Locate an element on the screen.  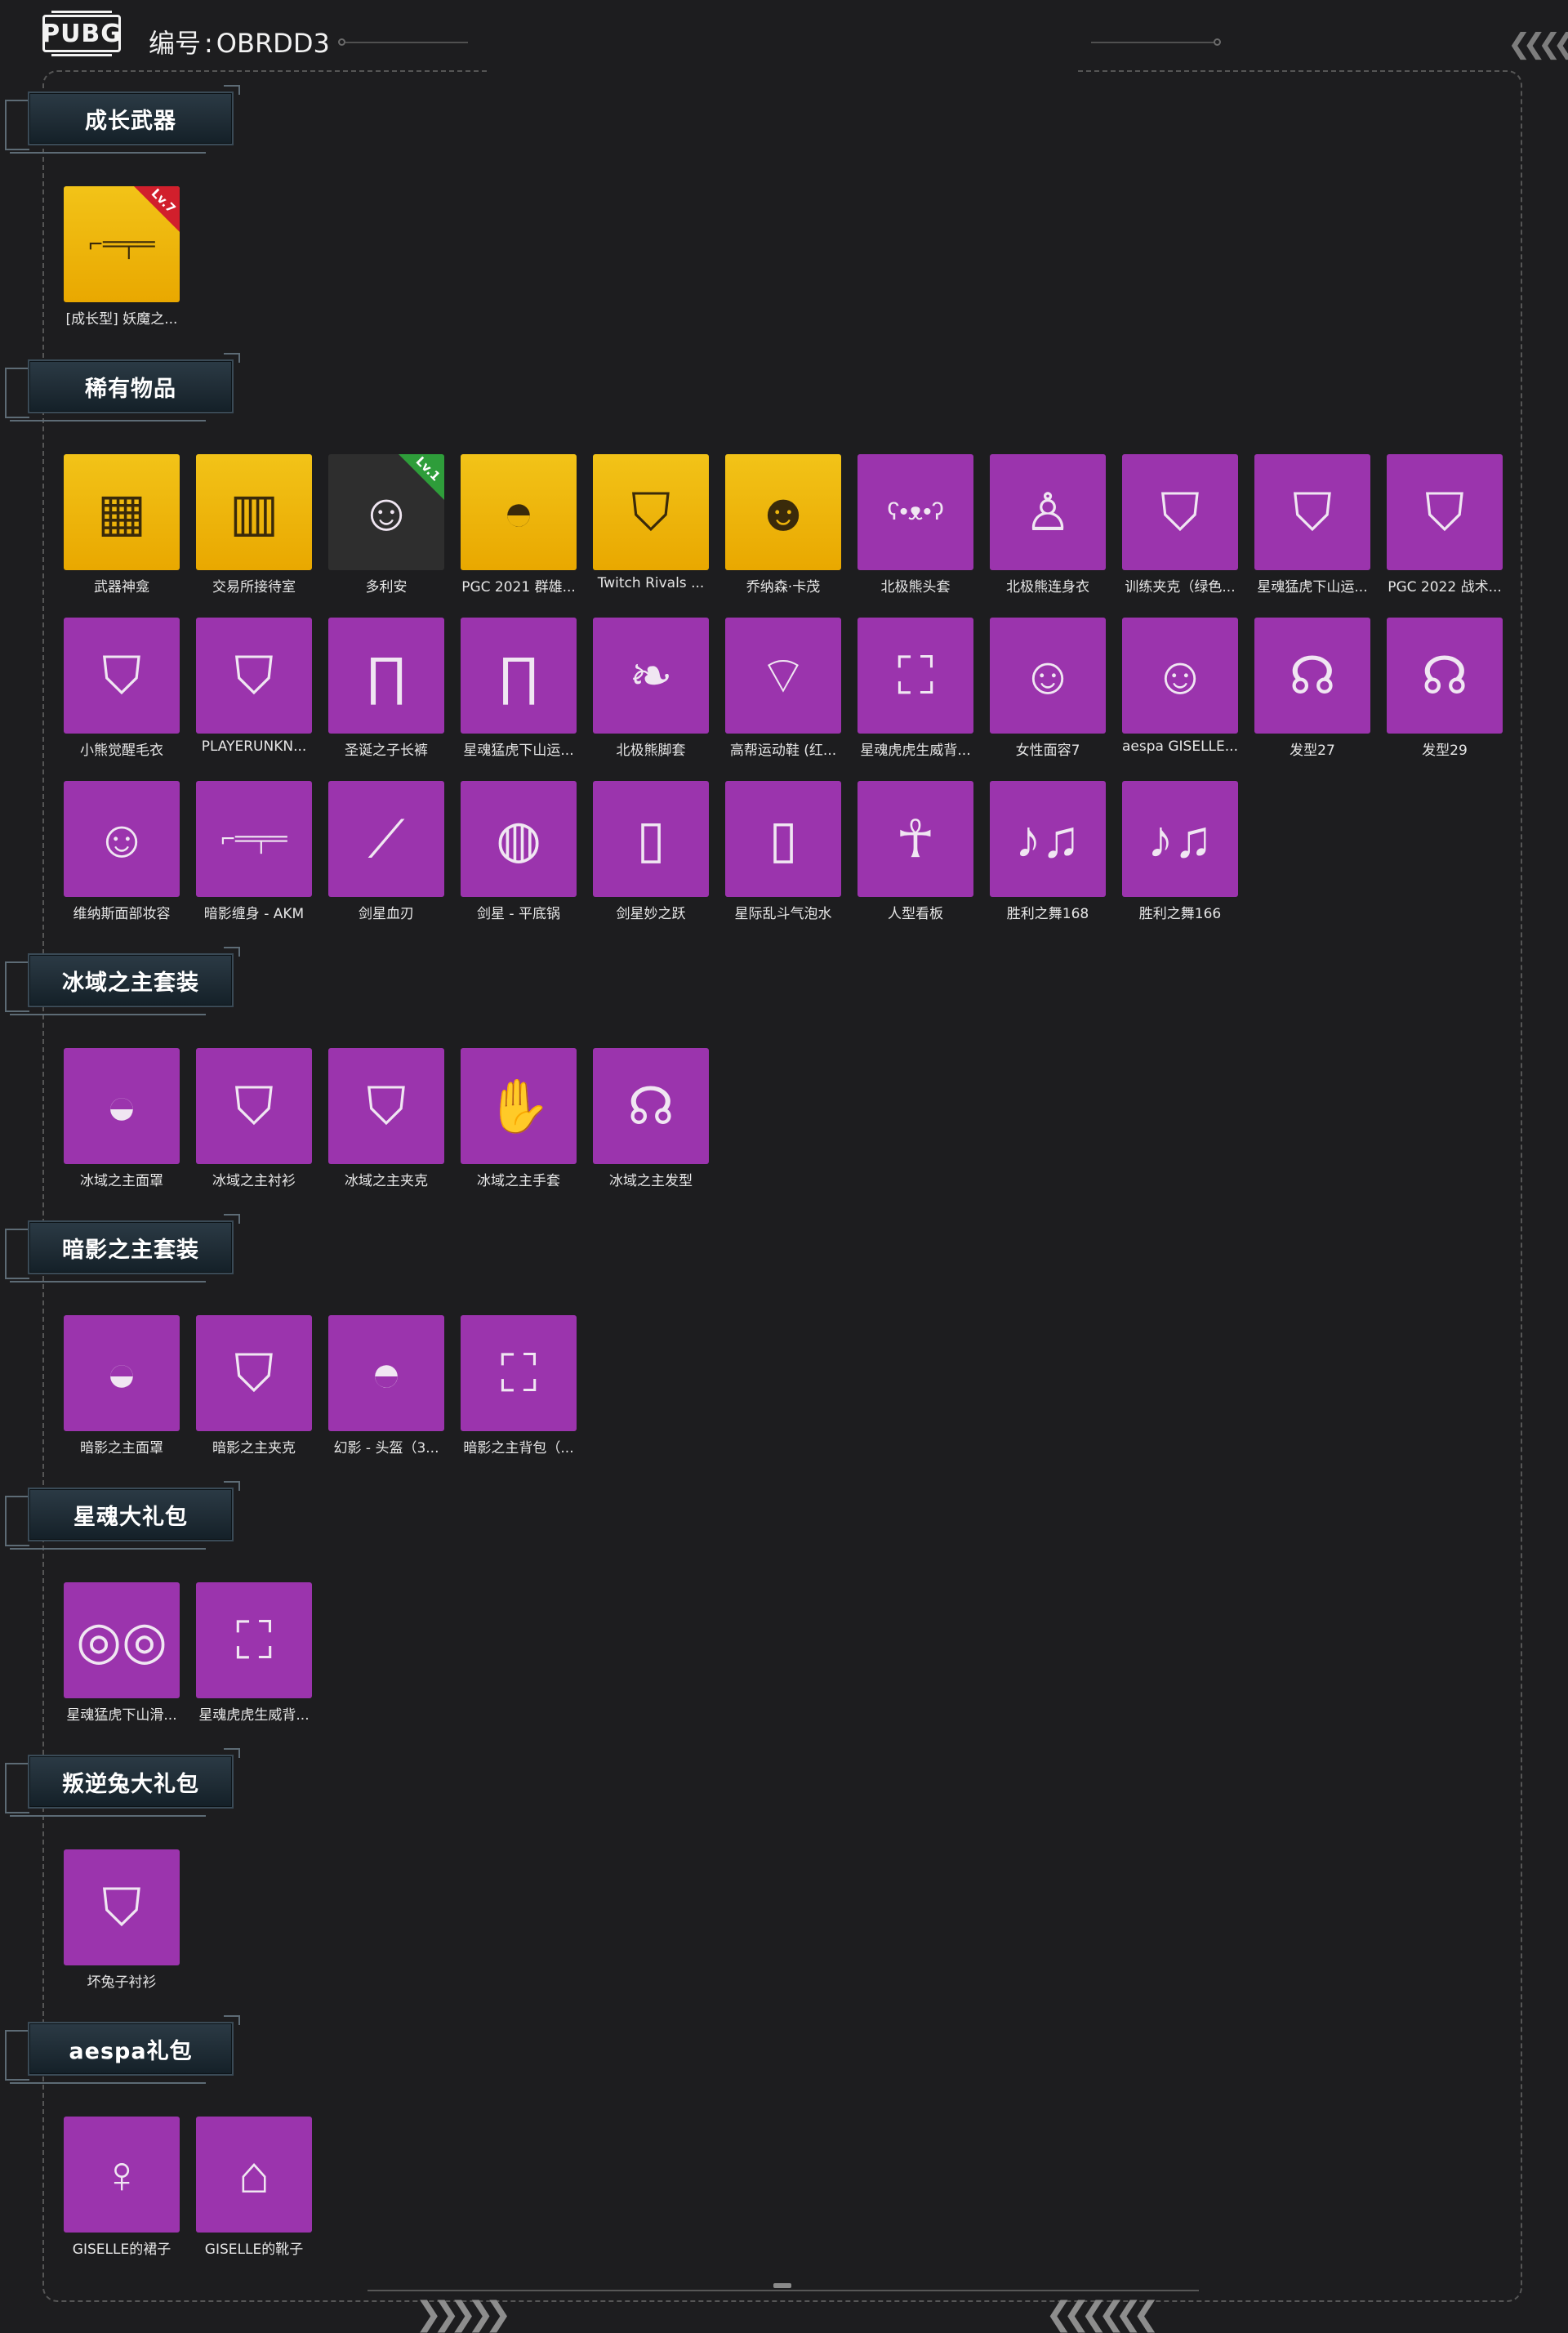
inventory-item: ☺ 女性面容7 is located at coordinates (1048, 688).